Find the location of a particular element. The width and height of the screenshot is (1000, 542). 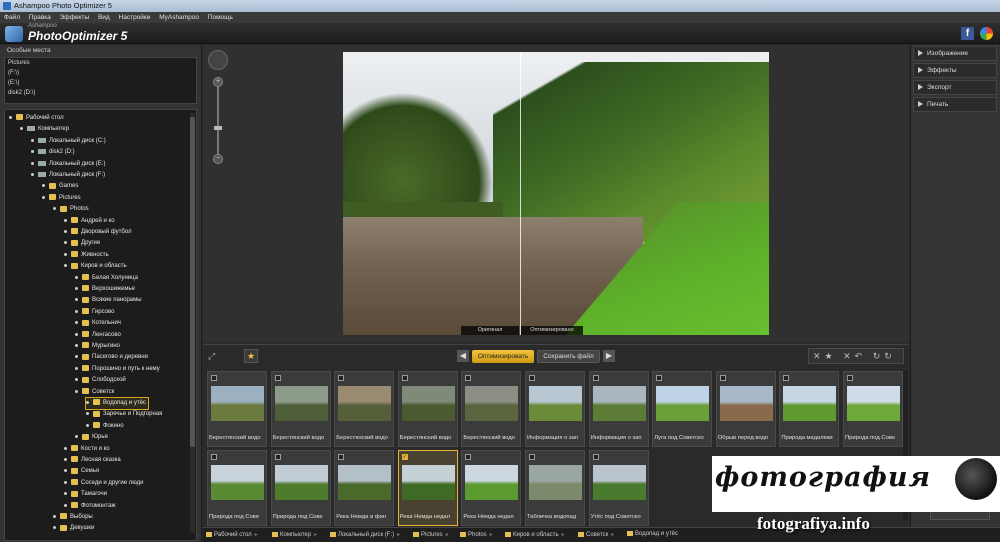

tree-item: Локальный диск (C:) is located at coordinates (68, 141).